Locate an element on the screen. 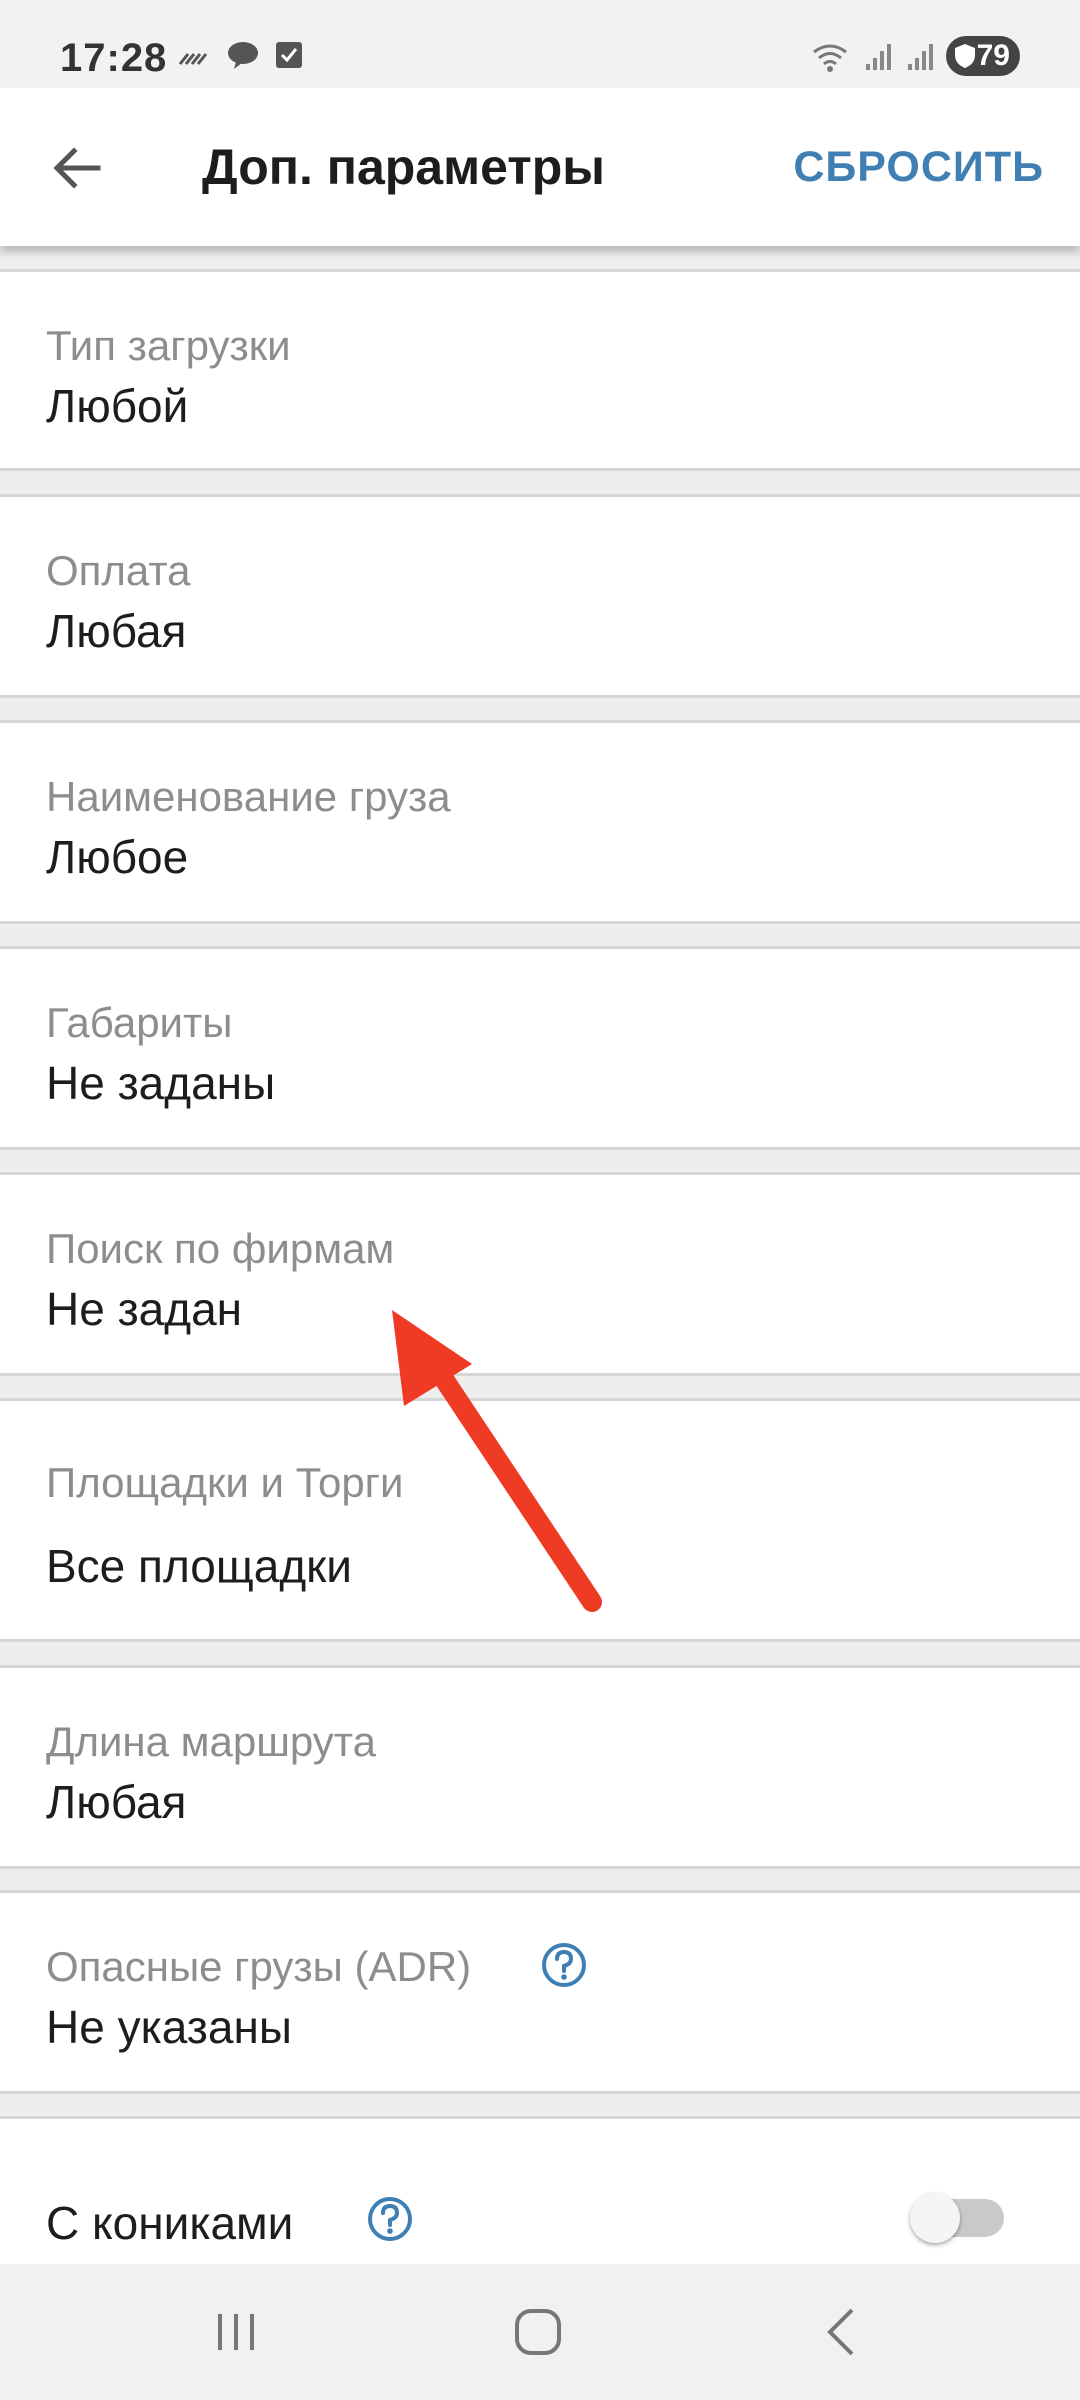  setting-label: С кониками is located at coordinates (170, 2223).